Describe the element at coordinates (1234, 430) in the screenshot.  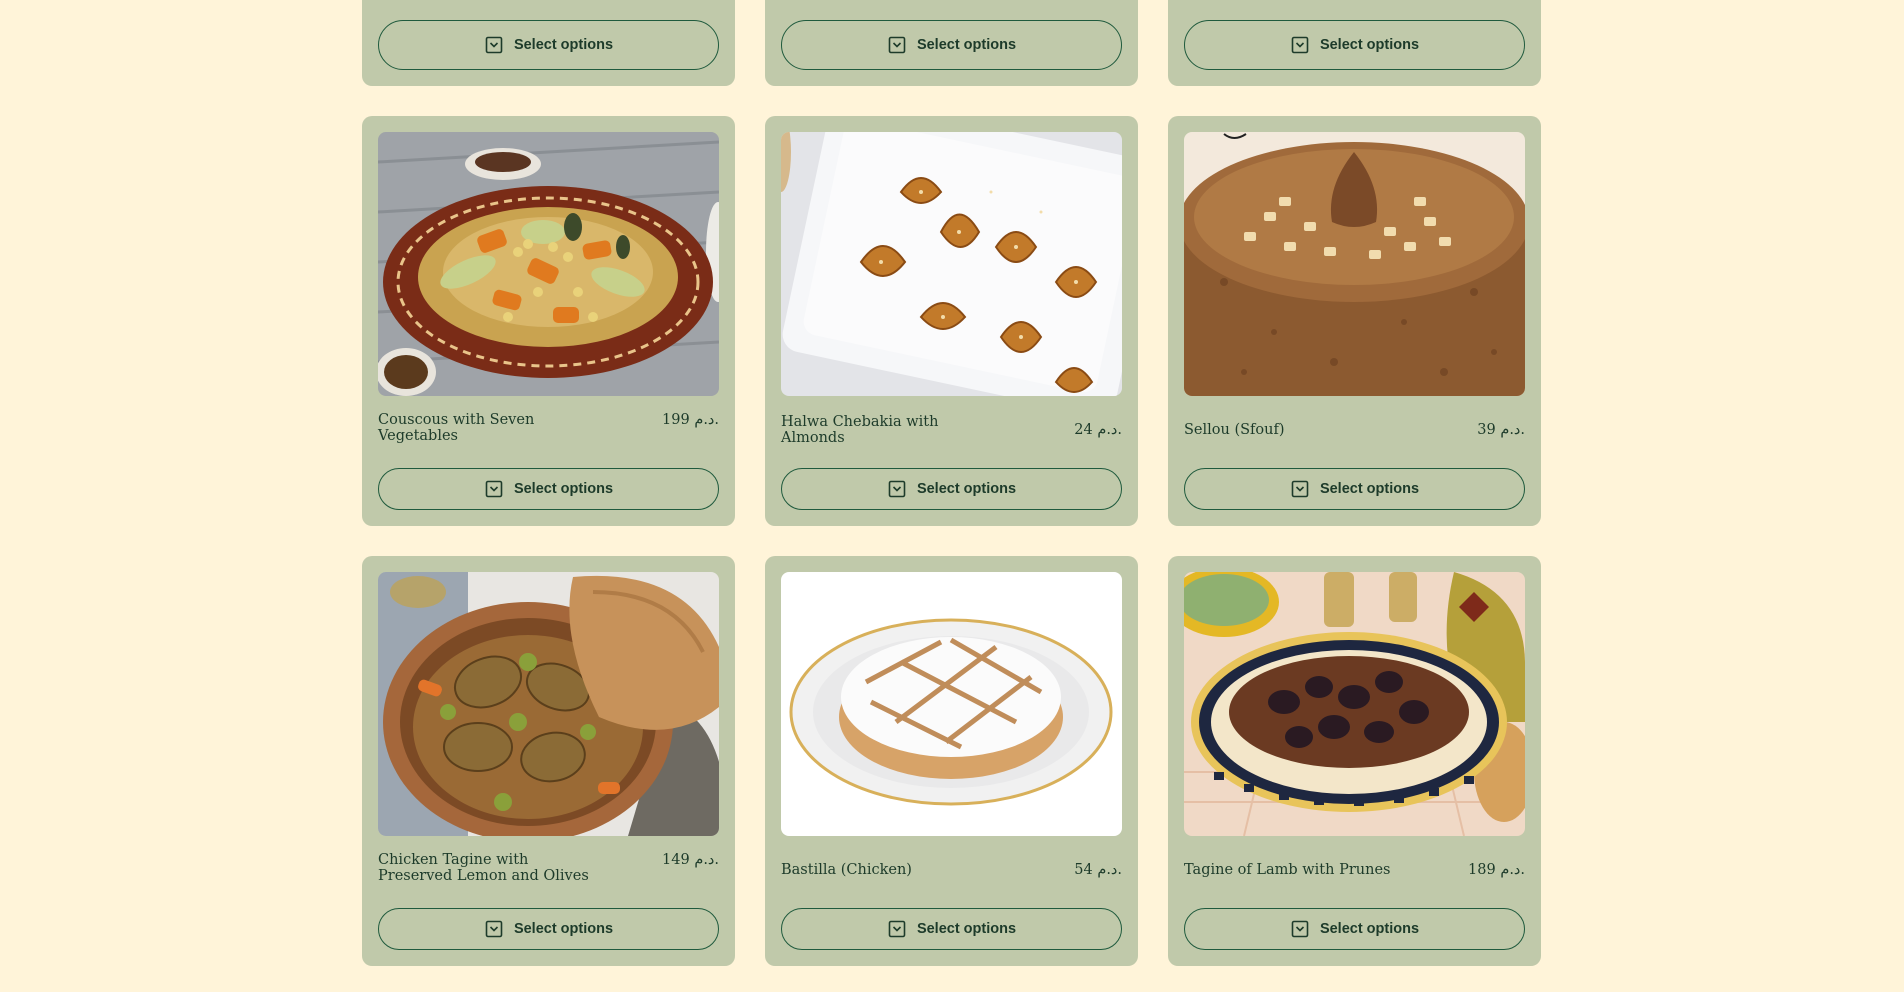
I see `product-title: Sellou (Sfouf)` at that location.